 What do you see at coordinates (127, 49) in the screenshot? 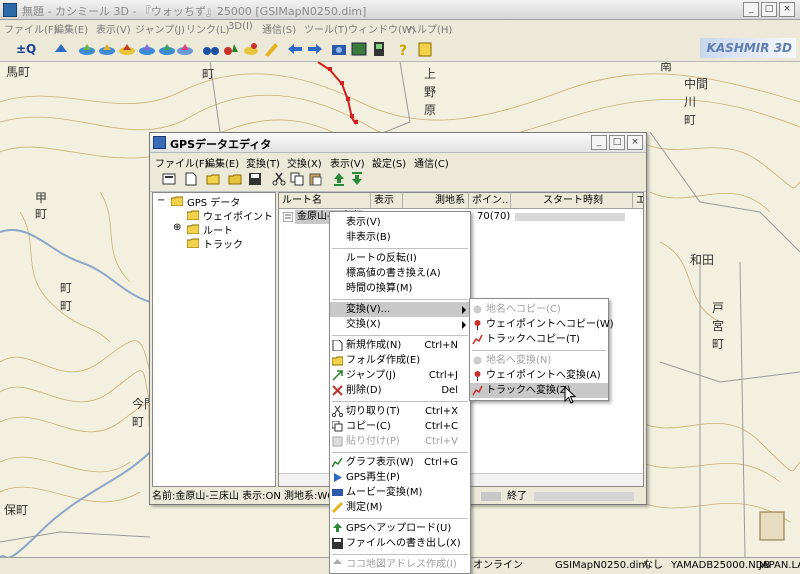
I see `map-layer-3-icon` at bounding box center [127, 49].